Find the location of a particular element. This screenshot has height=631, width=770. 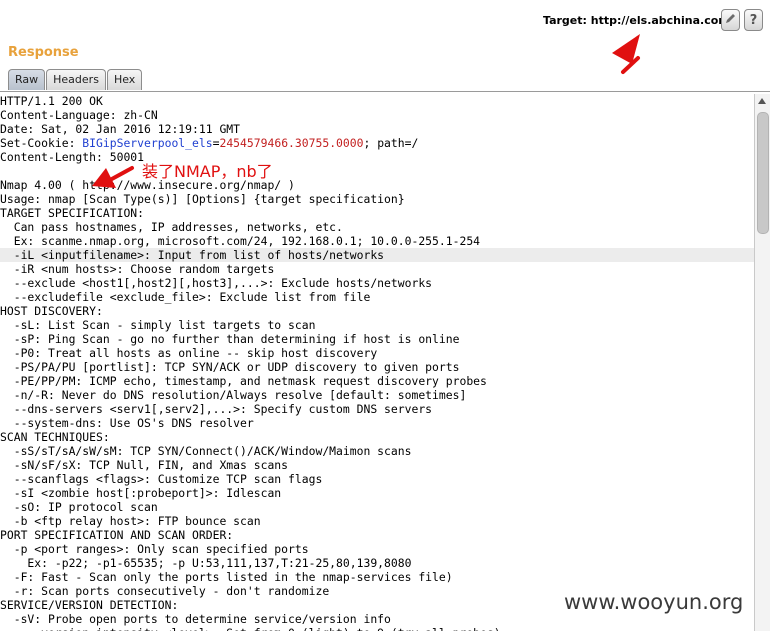

tab-hex: Hex is located at coordinates (124, 79).